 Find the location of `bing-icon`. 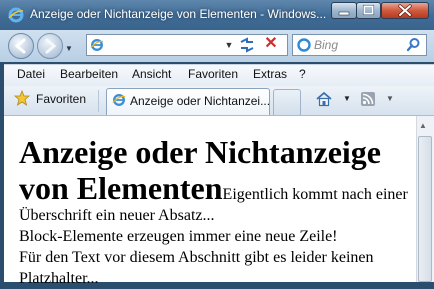

bing-icon is located at coordinates (304, 45).